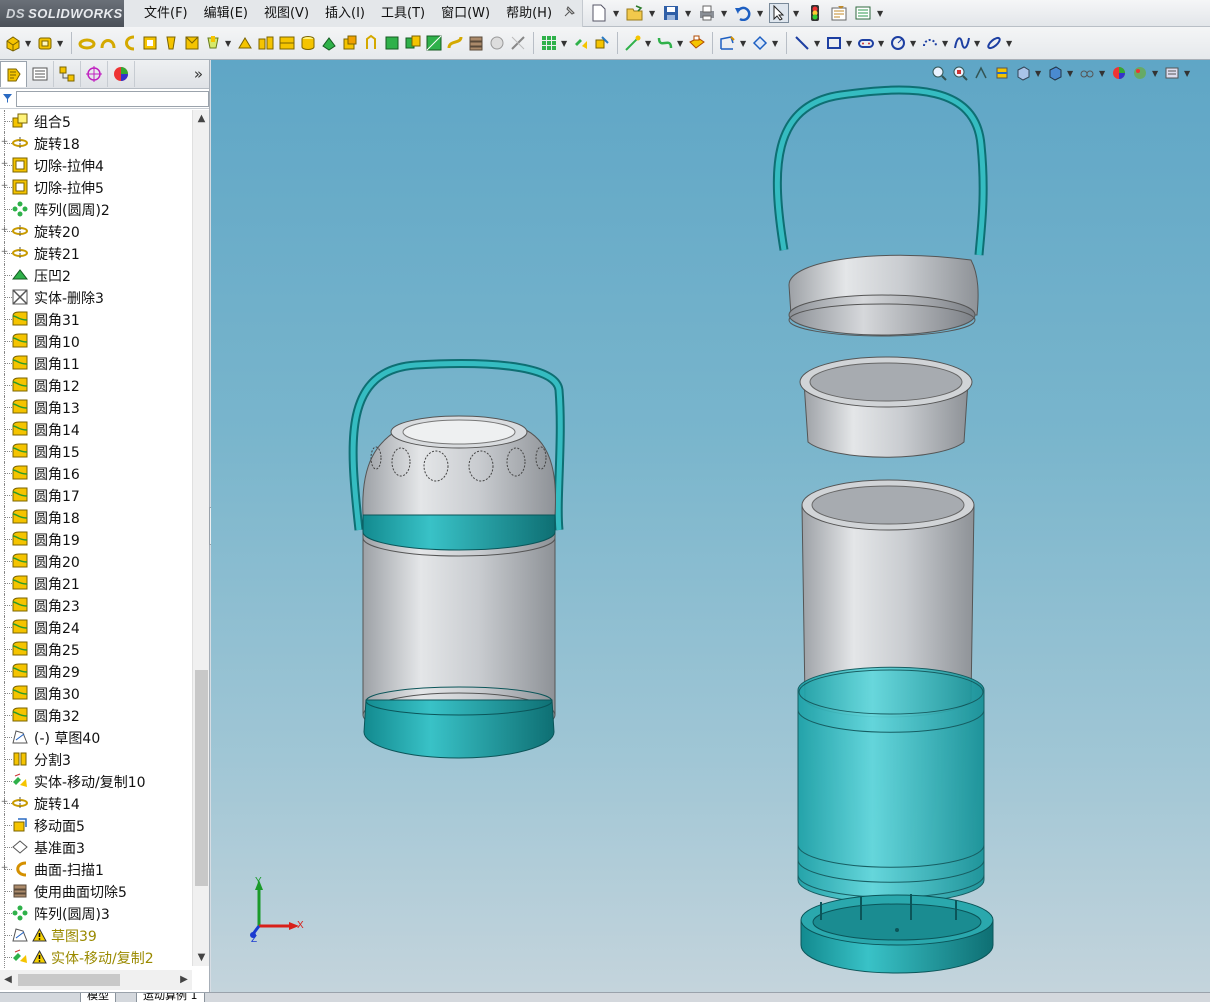  What do you see at coordinates (121, 74) in the screenshot?
I see `display-manager-tab-icon` at bounding box center [121, 74].